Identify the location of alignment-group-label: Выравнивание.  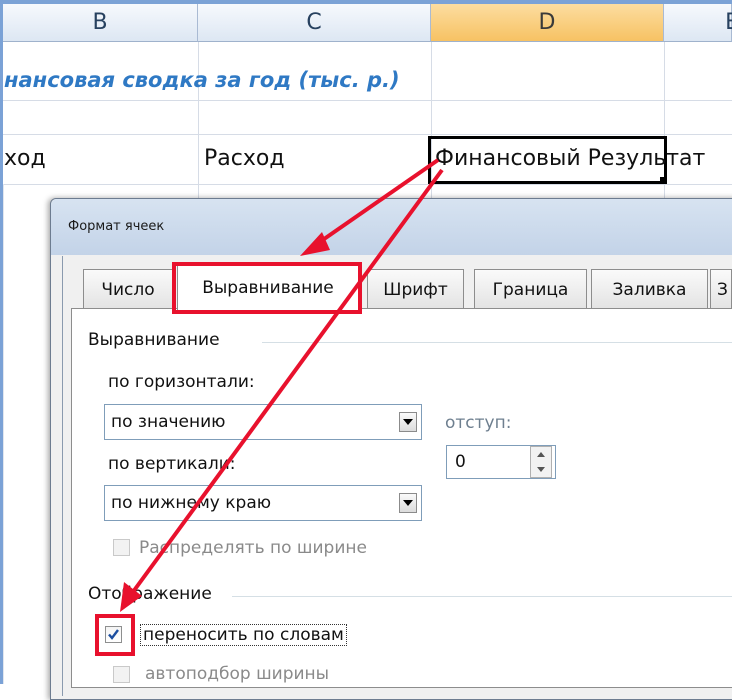
(154, 340).